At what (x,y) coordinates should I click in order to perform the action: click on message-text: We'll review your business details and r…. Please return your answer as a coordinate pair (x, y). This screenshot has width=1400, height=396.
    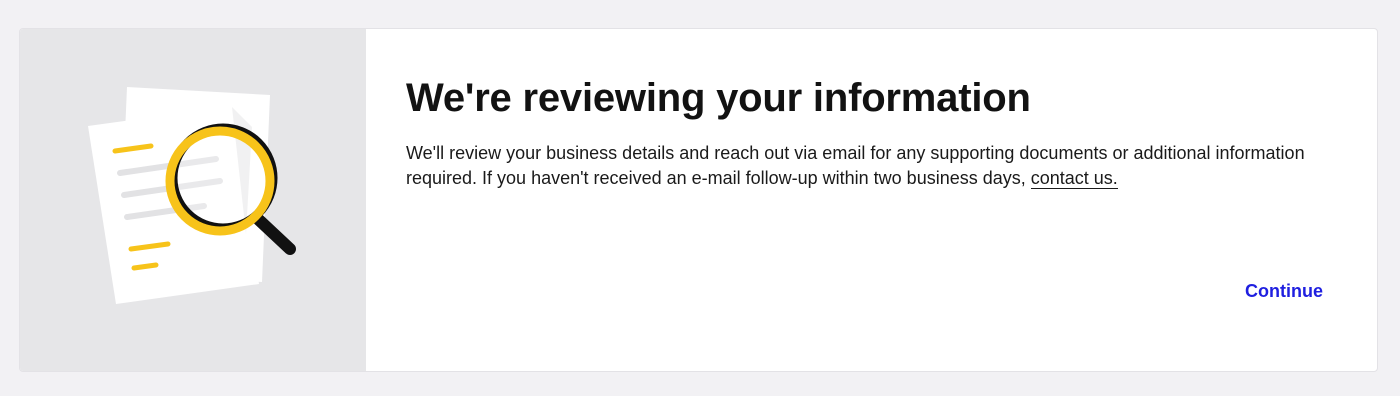
    Looking at the image, I should click on (855, 165).